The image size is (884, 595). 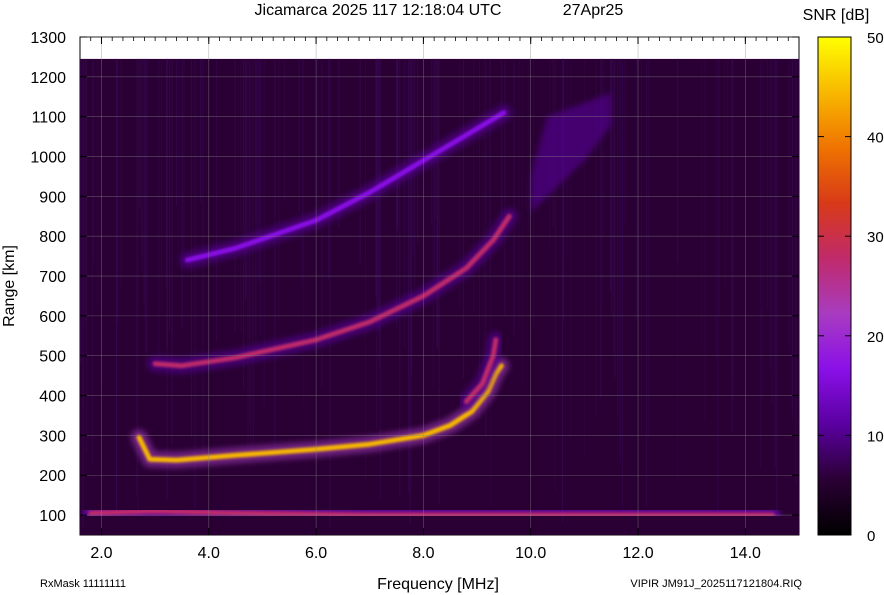 What do you see at coordinates (52, 357) in the screenshot?
I see `y-tick-label: 500` at bounding box center [52, 357].